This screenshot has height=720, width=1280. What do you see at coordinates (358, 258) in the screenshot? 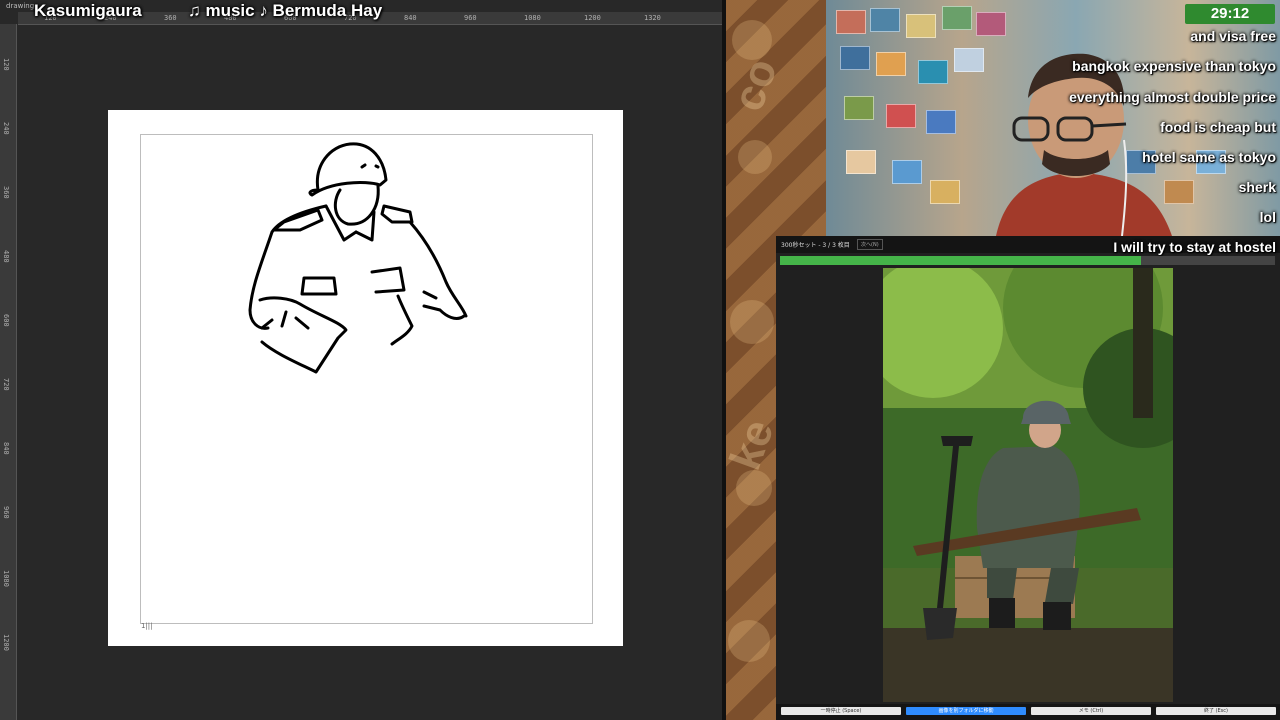
I see `sketch-strokes` at bounding box center [358, 258].